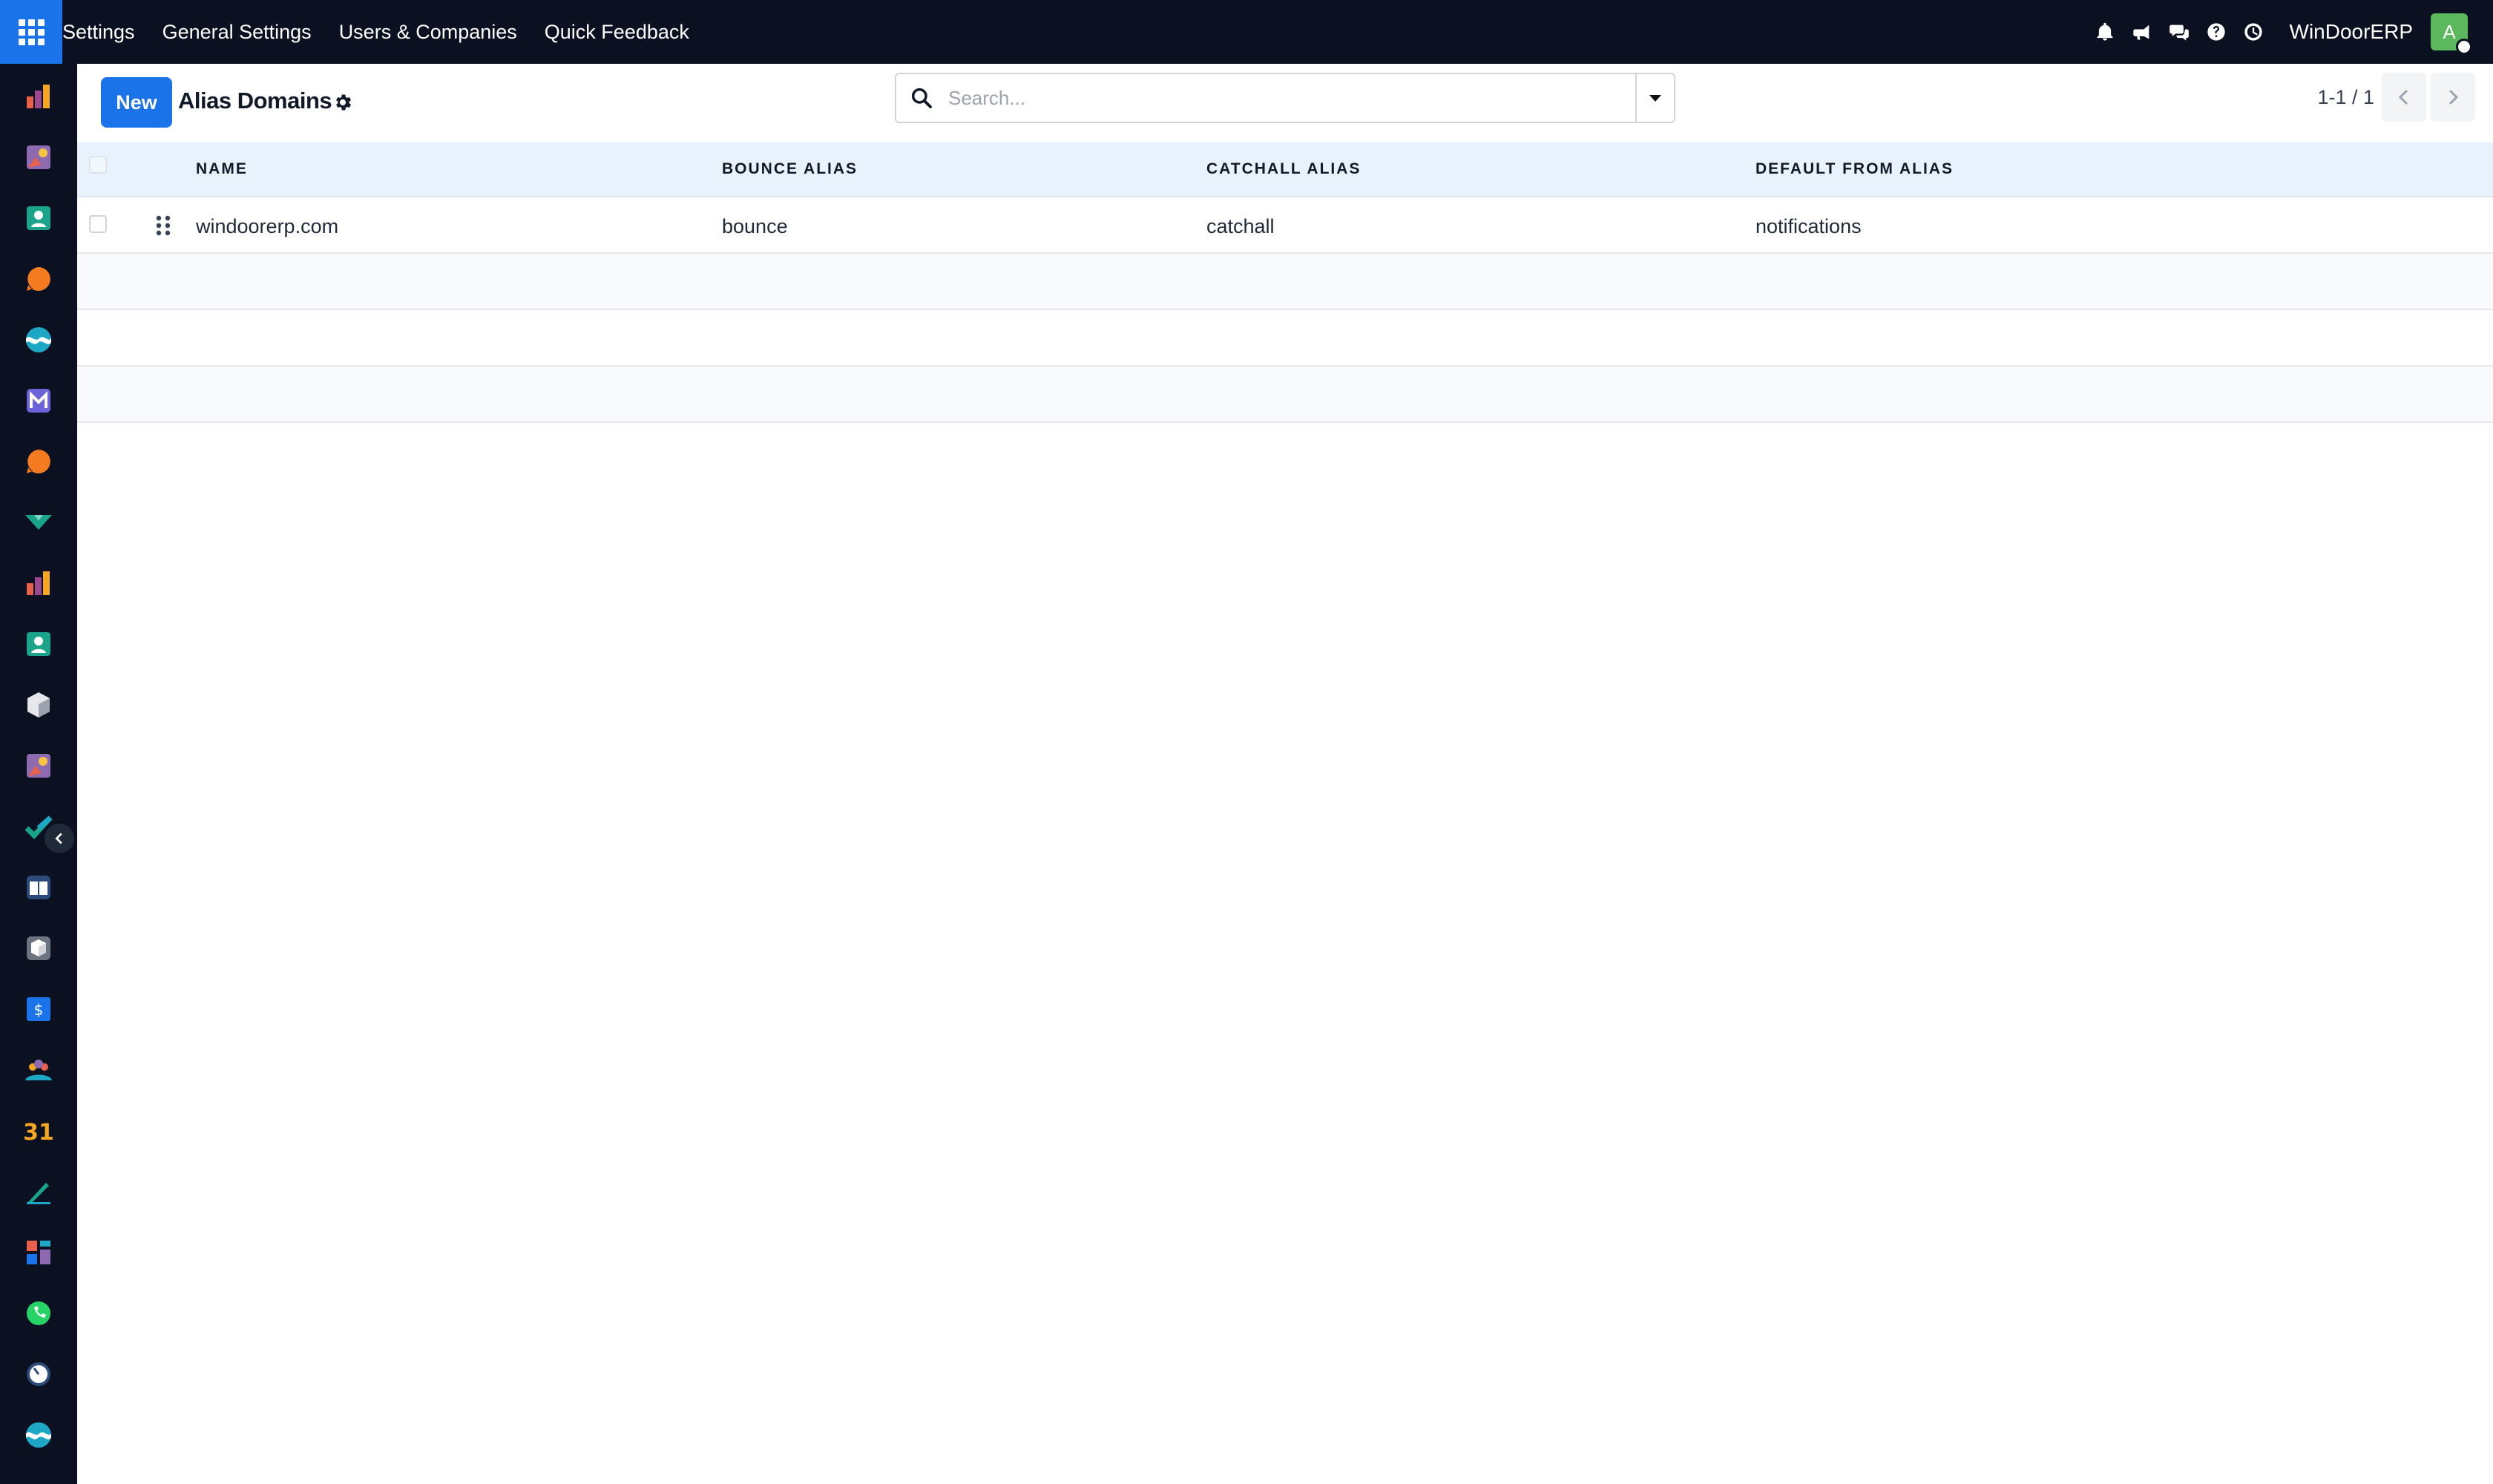 Image resolution: width=2493 pixels, height=1484 pixels. What do you see at coordinates (2464, 47) in the screenshot?
I see `presence-dot` at bounding box center [2464, 47].